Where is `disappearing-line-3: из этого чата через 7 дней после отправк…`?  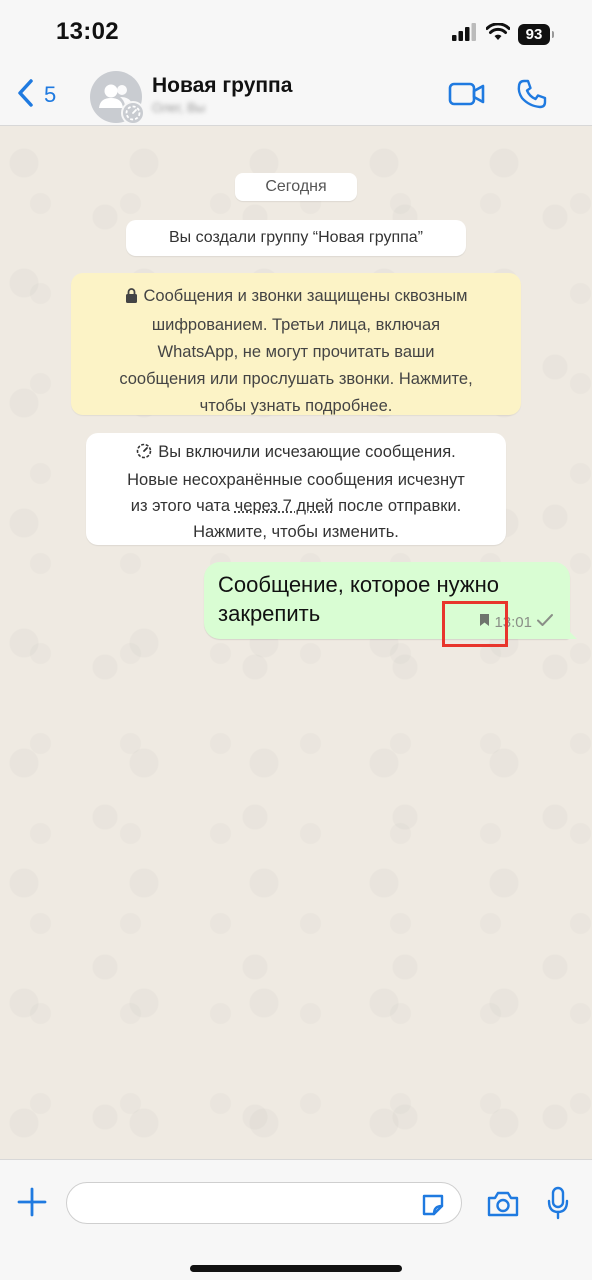 disappearing-line-3: из этого чата через 7 дней после отправк… is located at coordinates (296, 506).